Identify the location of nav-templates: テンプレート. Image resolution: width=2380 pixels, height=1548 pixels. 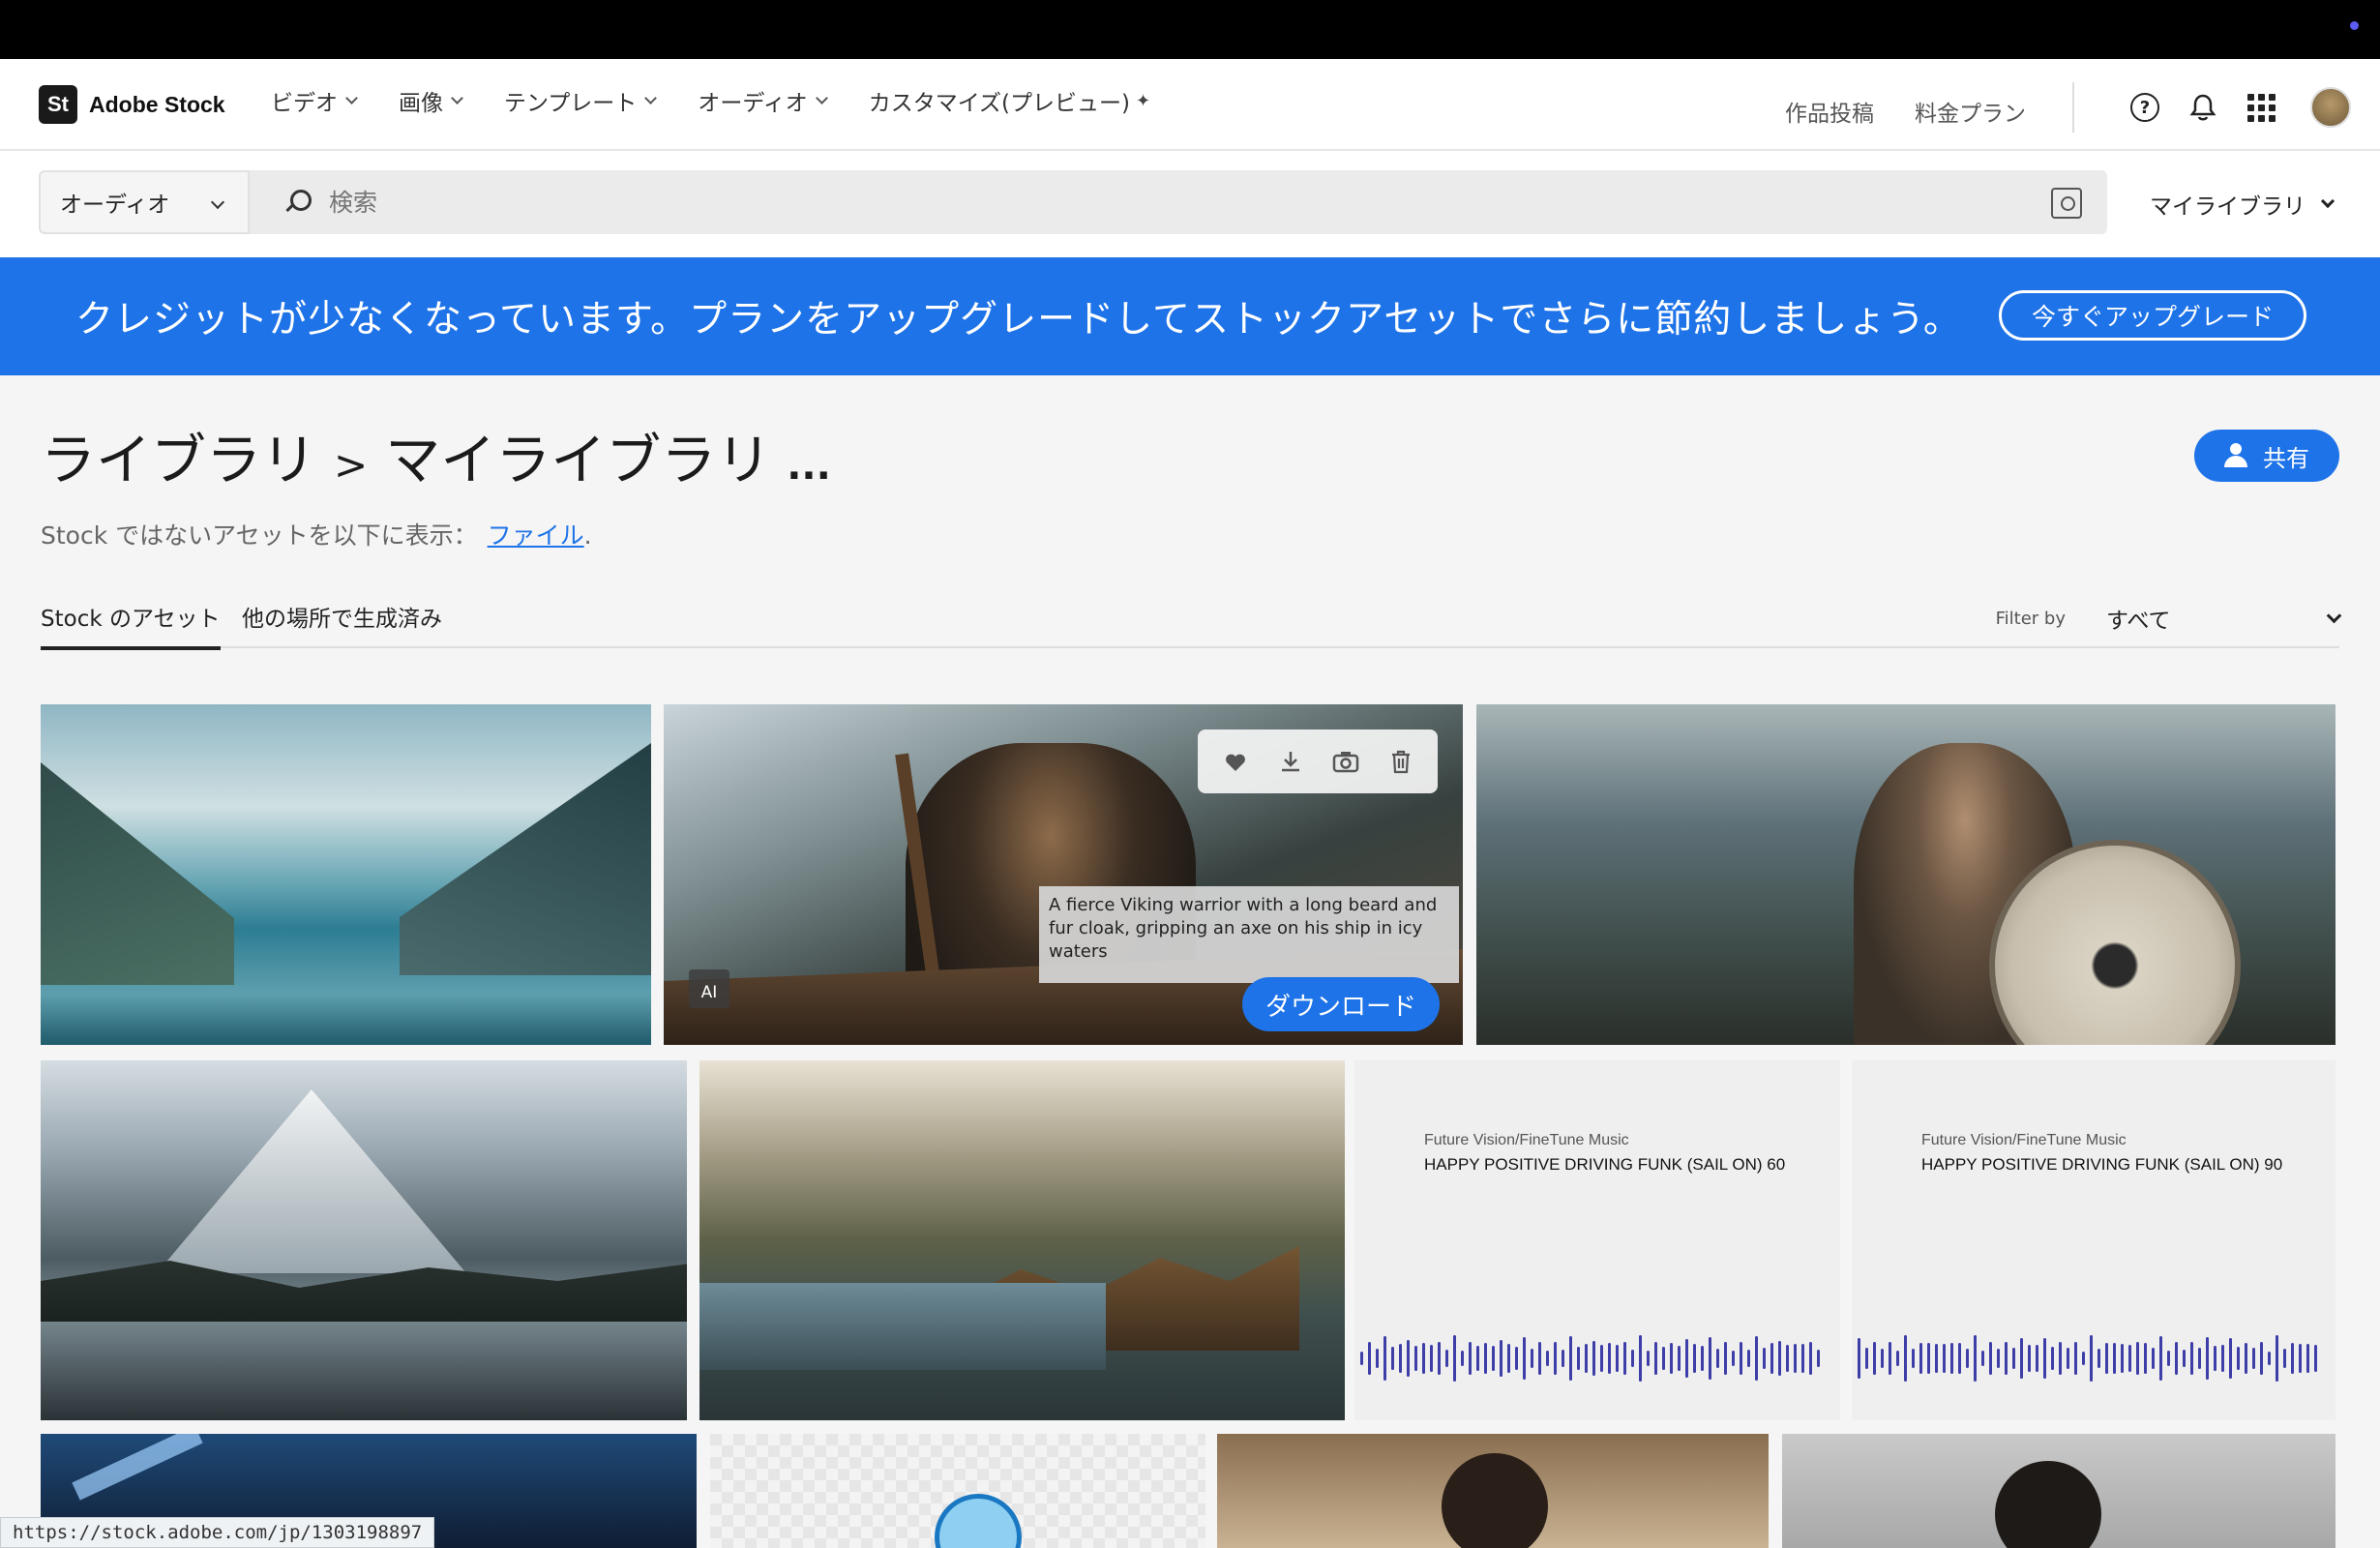
(581, 100).